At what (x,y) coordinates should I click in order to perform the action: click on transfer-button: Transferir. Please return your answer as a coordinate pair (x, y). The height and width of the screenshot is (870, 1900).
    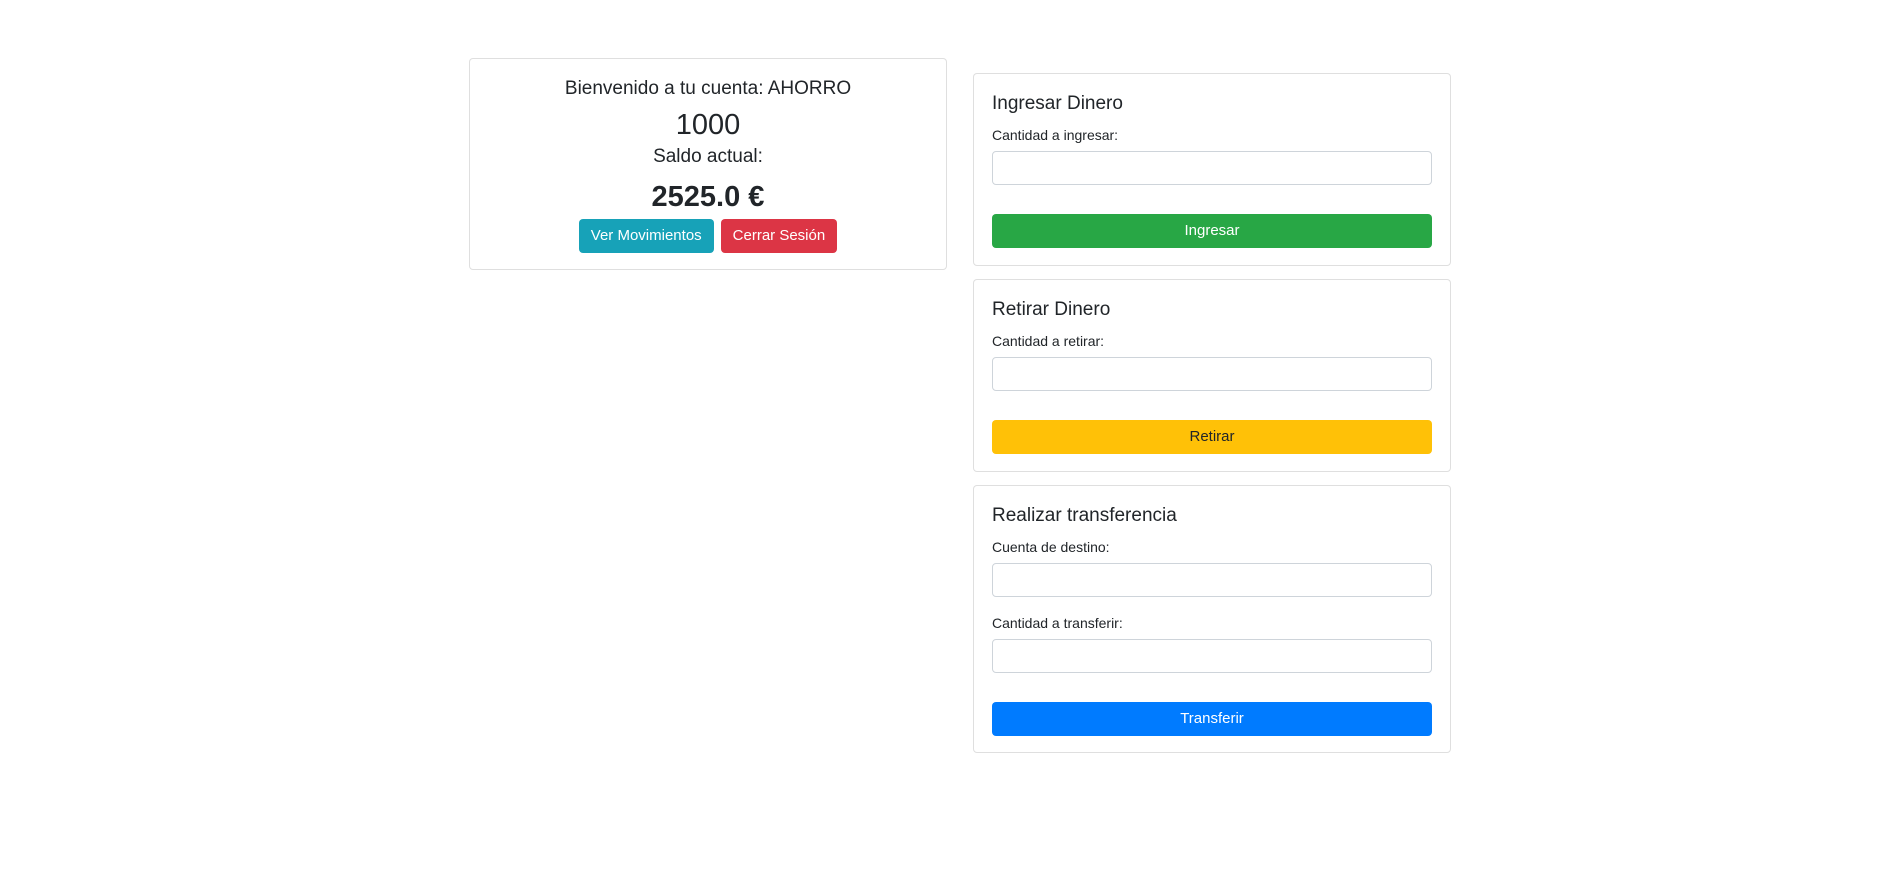
    Looking at the image, I should click on (1212, 719).